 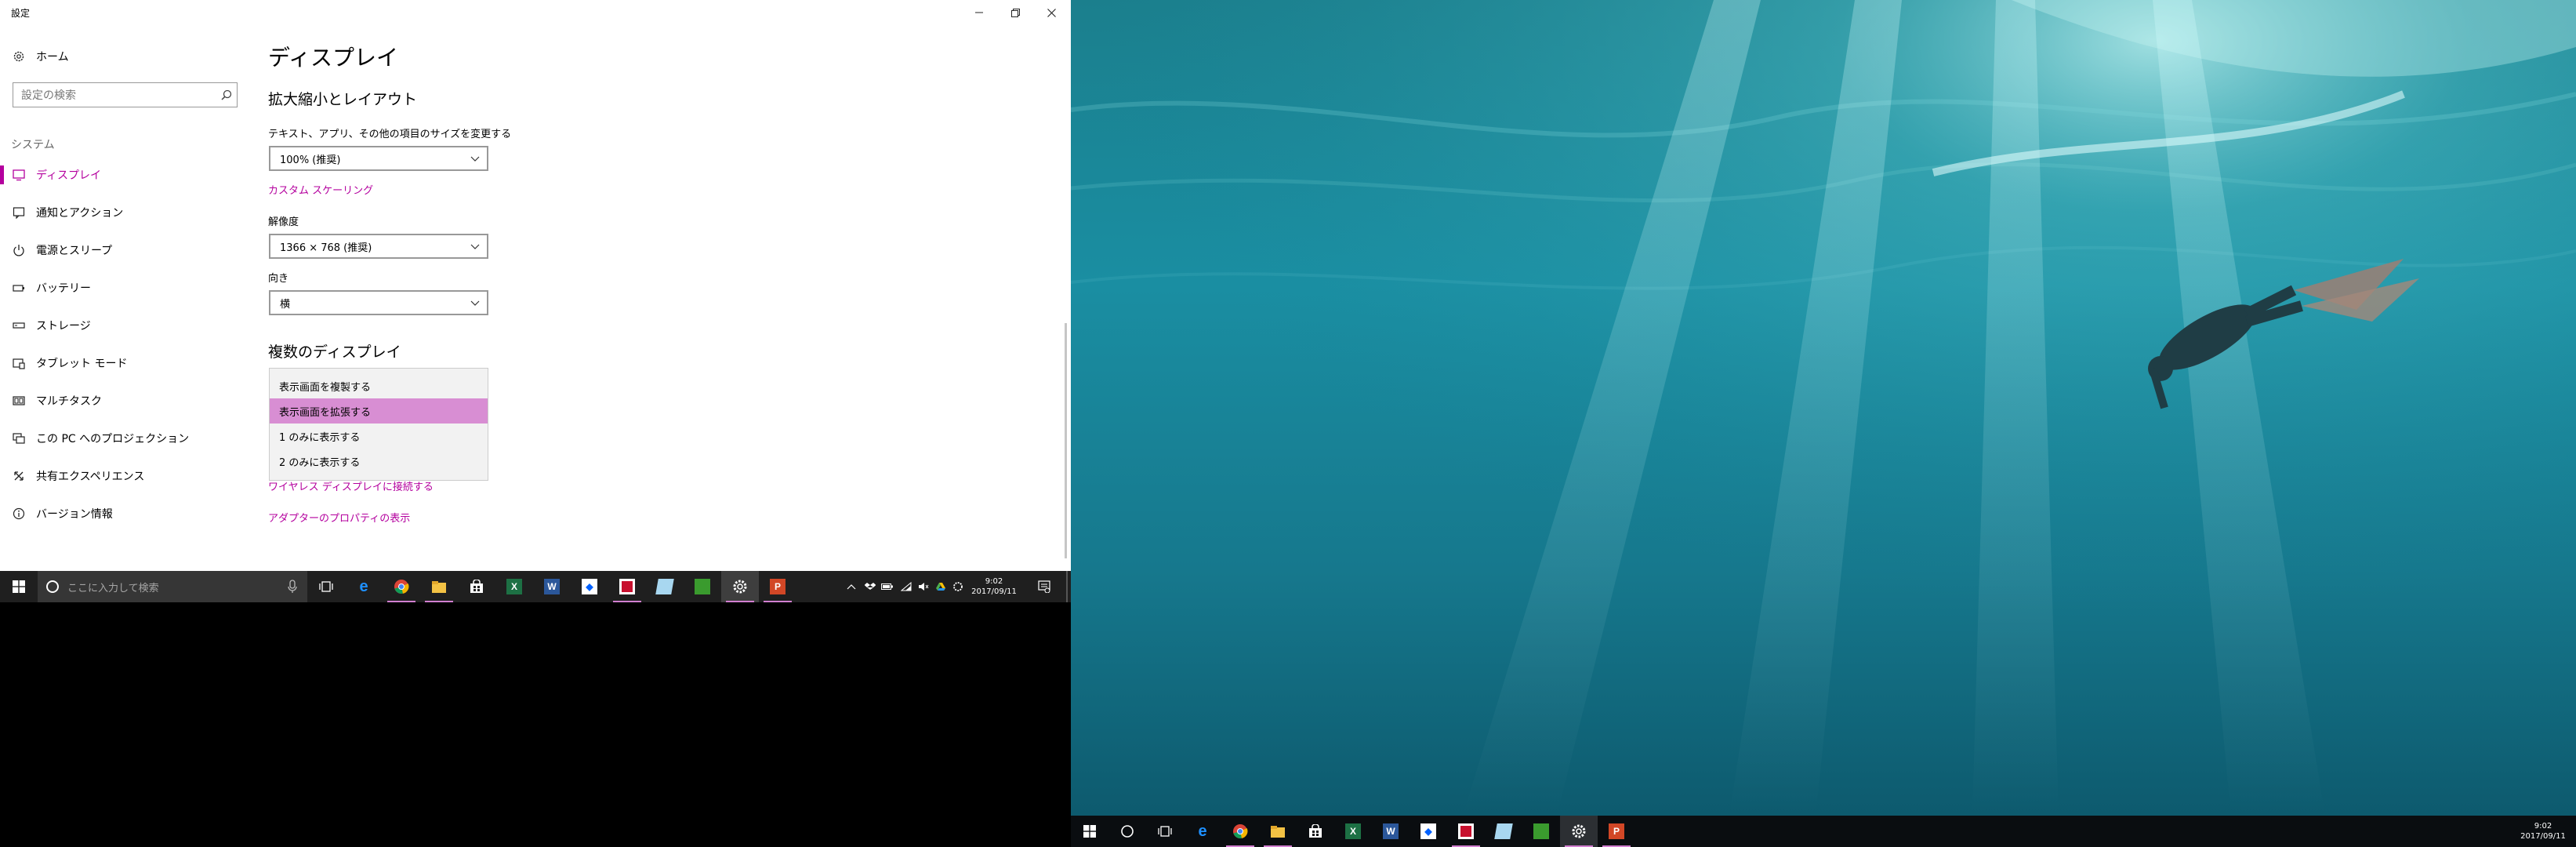 I want to click on nav-home: ホーム, so click(x=40, y=56).